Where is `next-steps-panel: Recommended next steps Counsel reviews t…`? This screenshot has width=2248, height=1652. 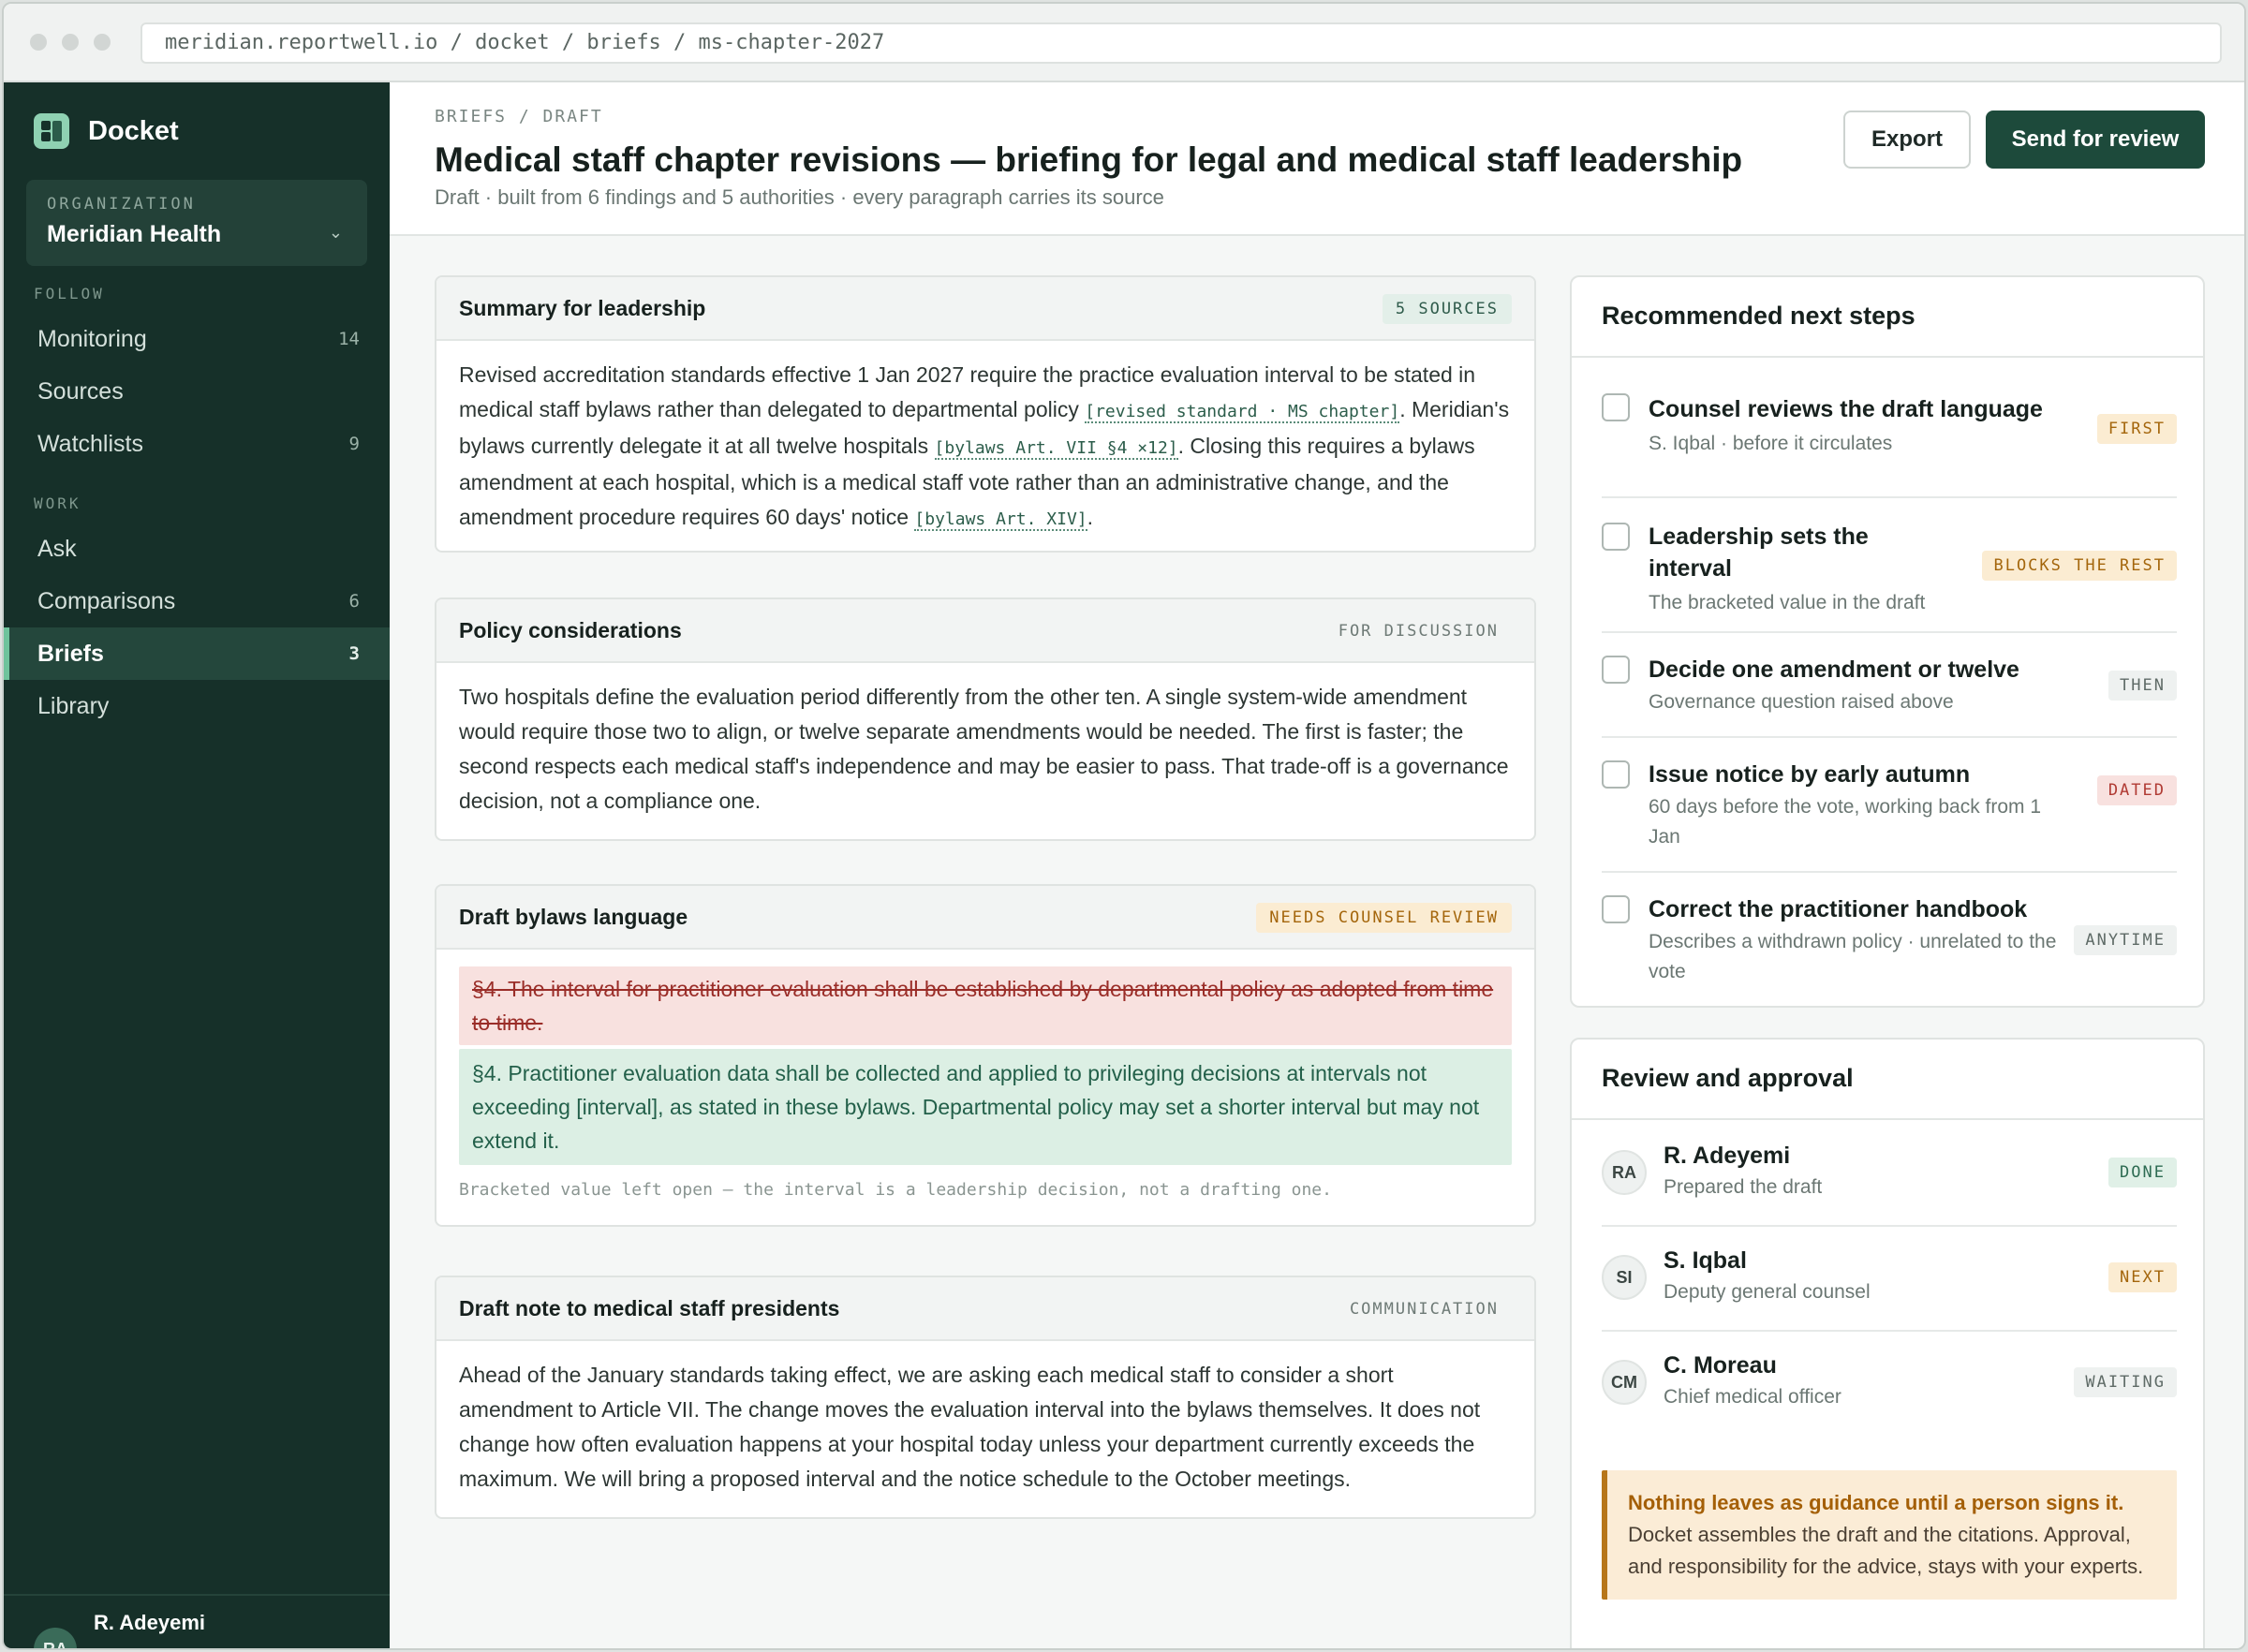 next-steps-panel: Recommended next steps Counsel reviews t… is located at coordinates (1887, 641).